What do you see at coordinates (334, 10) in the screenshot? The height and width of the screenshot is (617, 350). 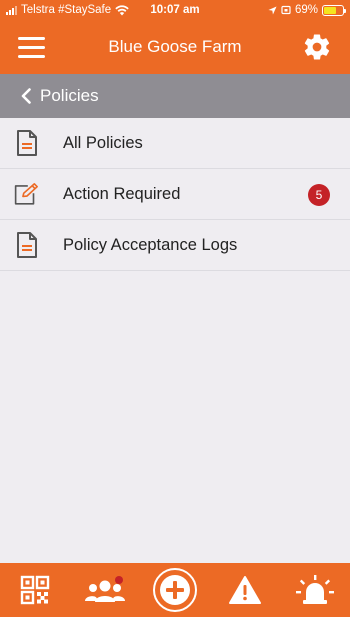 I see `battery-icon` at bounding box center [334, 10].